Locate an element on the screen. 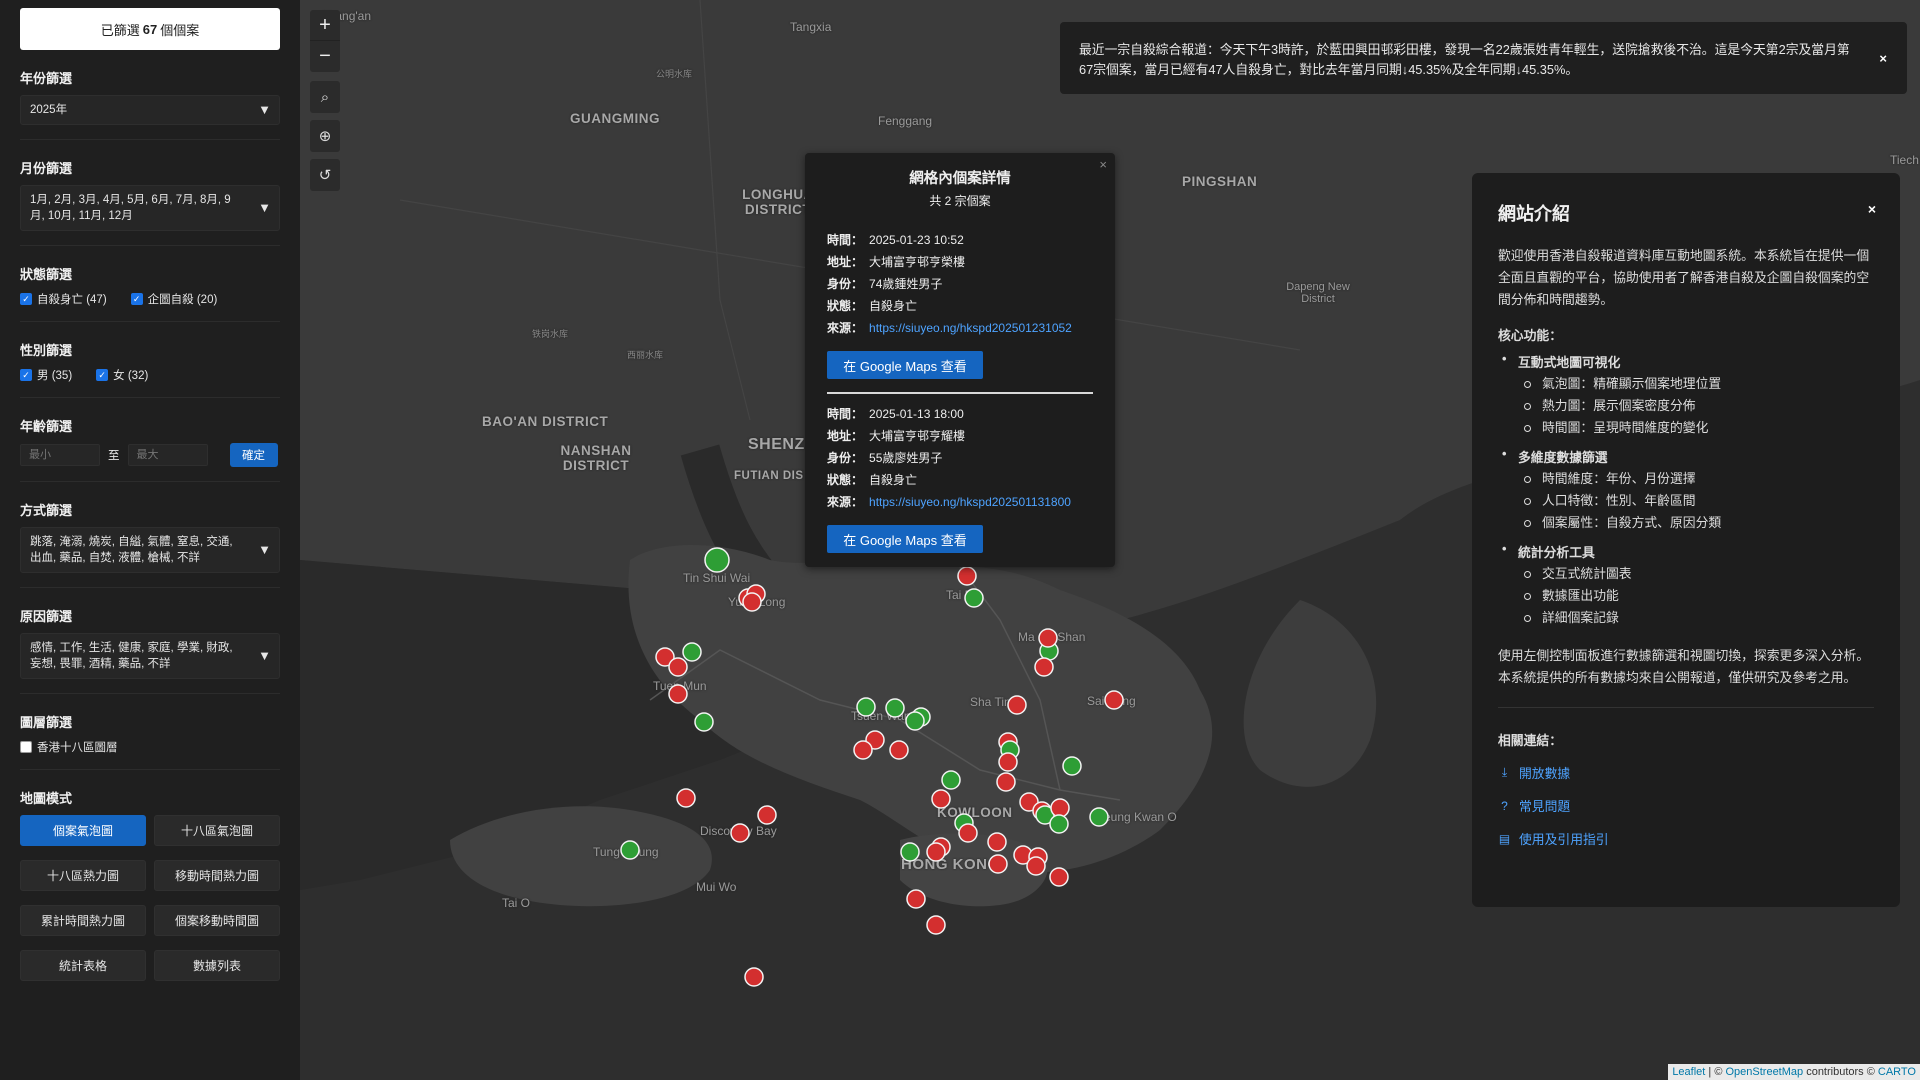 This screenshot has height=1080, width=1920. leaflet-link: Leaflet is located at coordinates (1688, 1072).